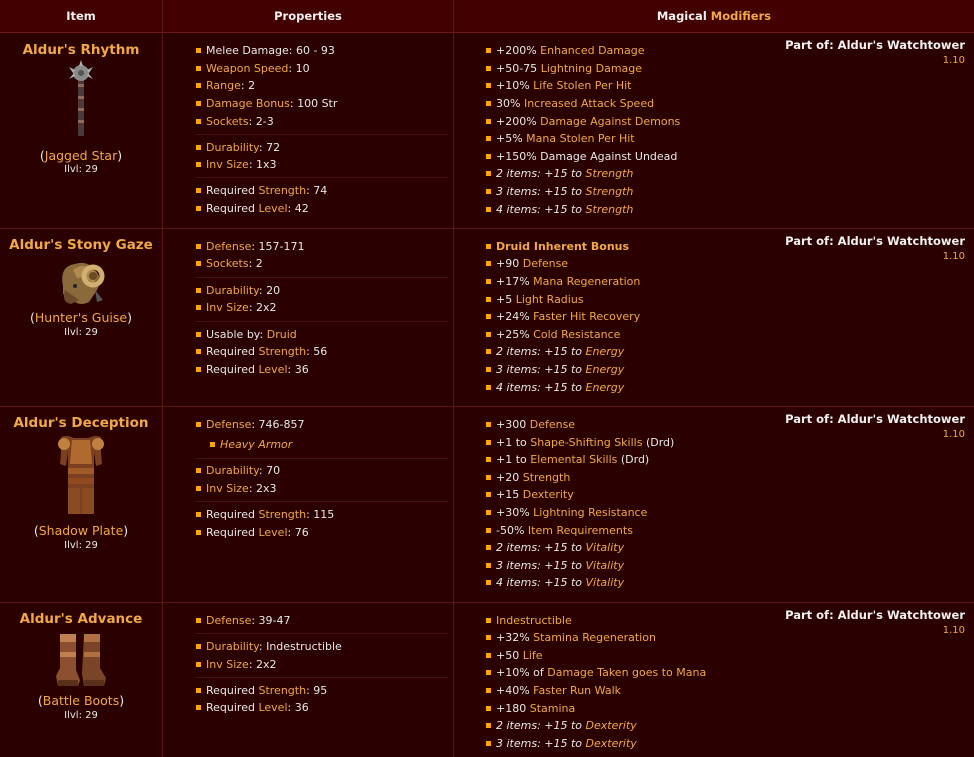 This screenshot has width=974, height=757. What do you see at coordinates (527, 263) in the screenshot?
I see `modifier-line: +90 Defense` at bounding box center [527, 263].